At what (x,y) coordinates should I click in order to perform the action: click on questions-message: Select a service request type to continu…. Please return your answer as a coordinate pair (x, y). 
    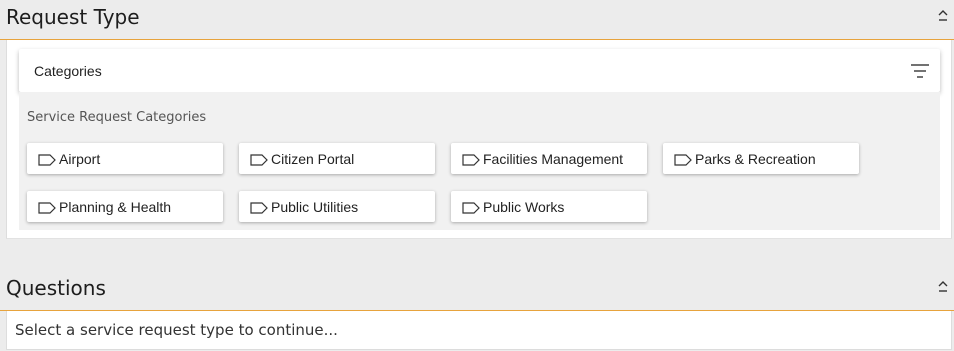
    Looking at the image, I should click on (176, 330).